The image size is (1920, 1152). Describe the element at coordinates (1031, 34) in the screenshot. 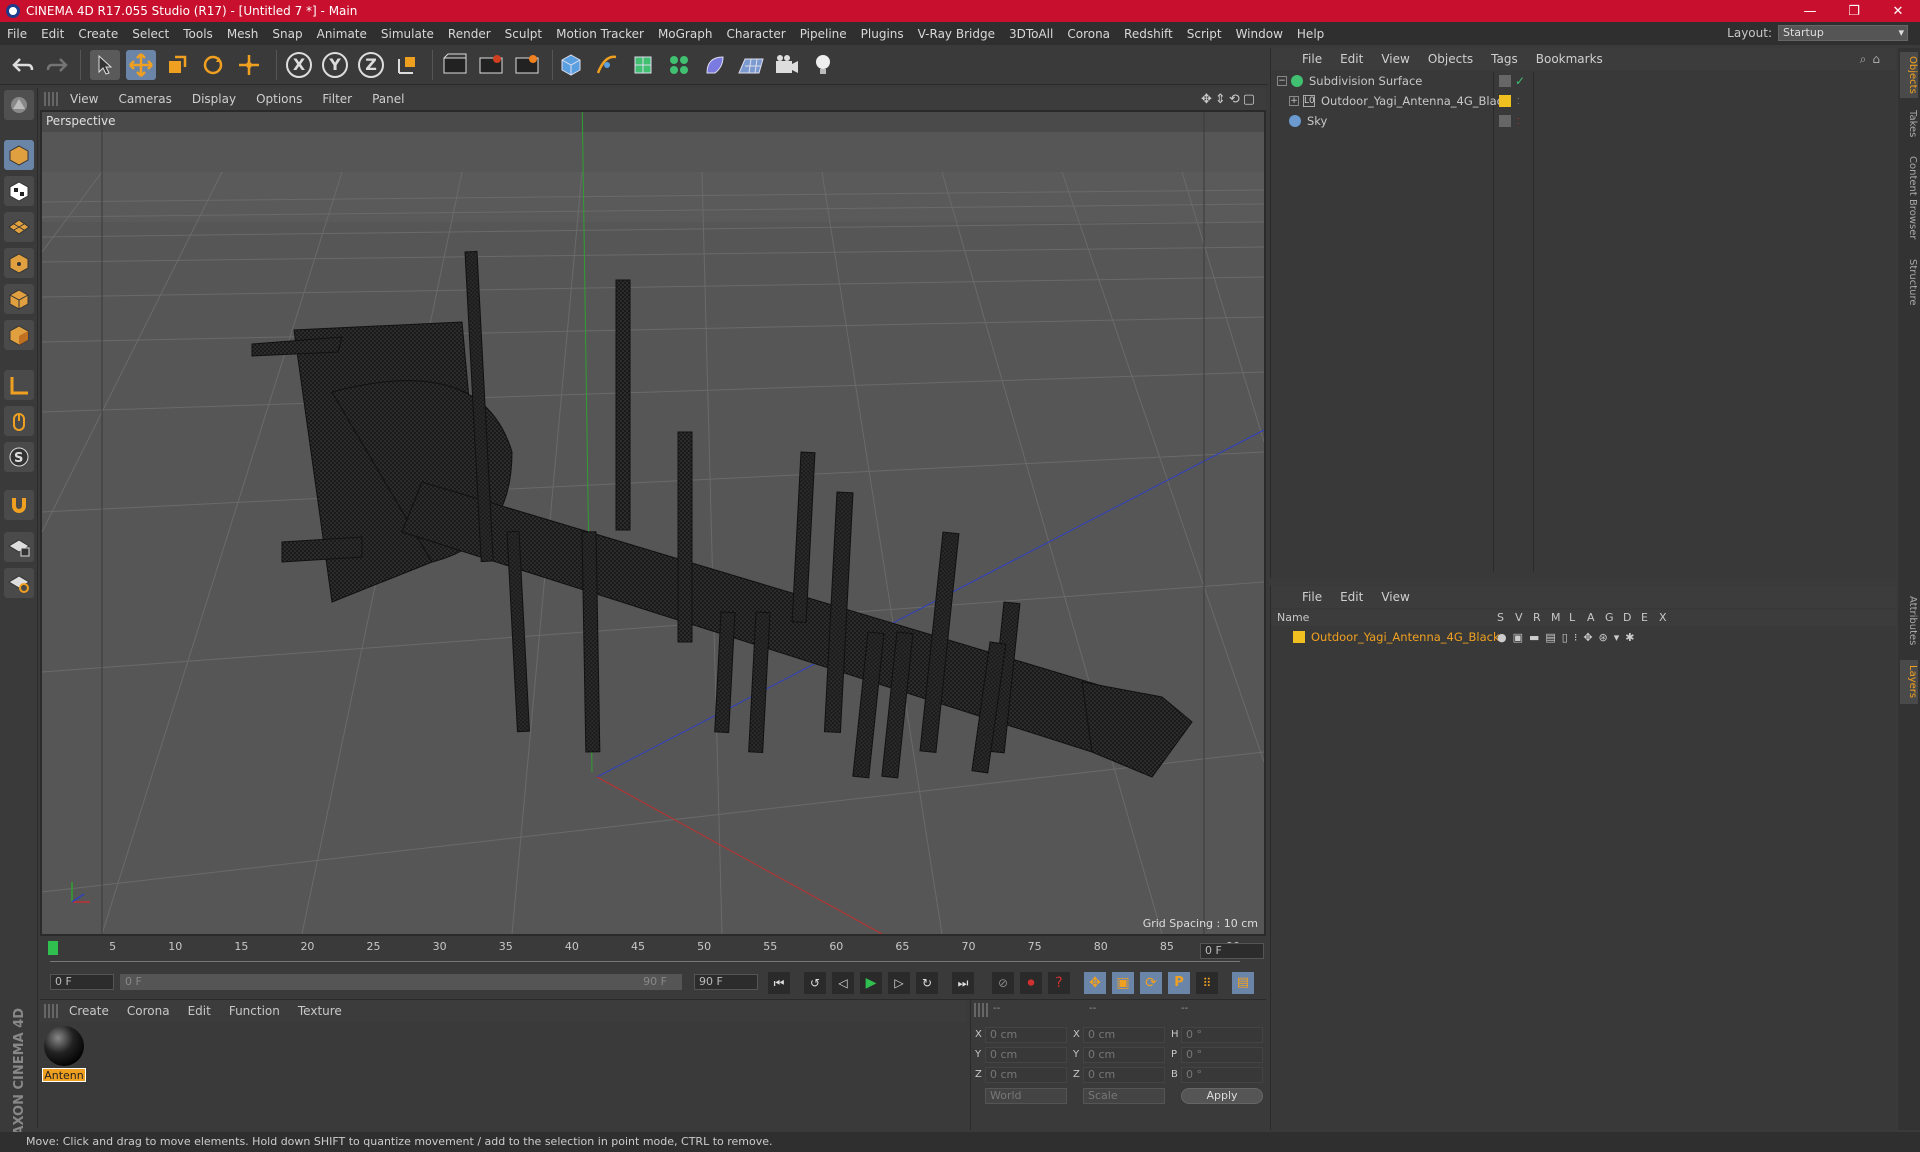

I see `menu-3dtoall: 3DToAll` at that location.